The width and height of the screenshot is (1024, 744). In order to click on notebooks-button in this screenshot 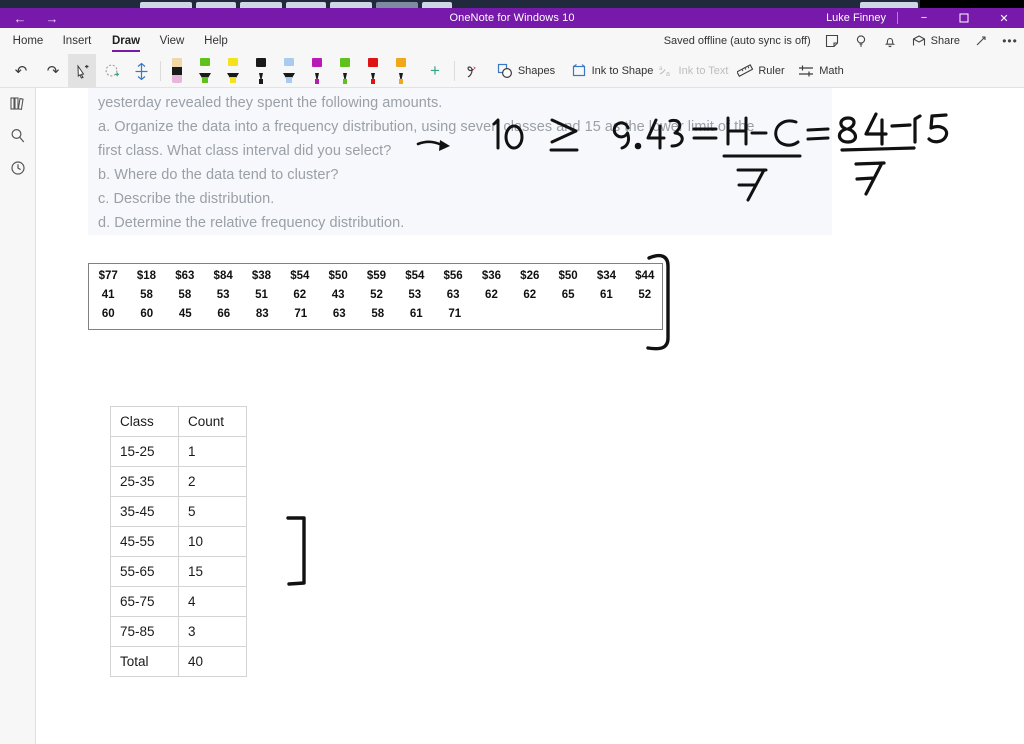, I will do `click(18, 104)`.